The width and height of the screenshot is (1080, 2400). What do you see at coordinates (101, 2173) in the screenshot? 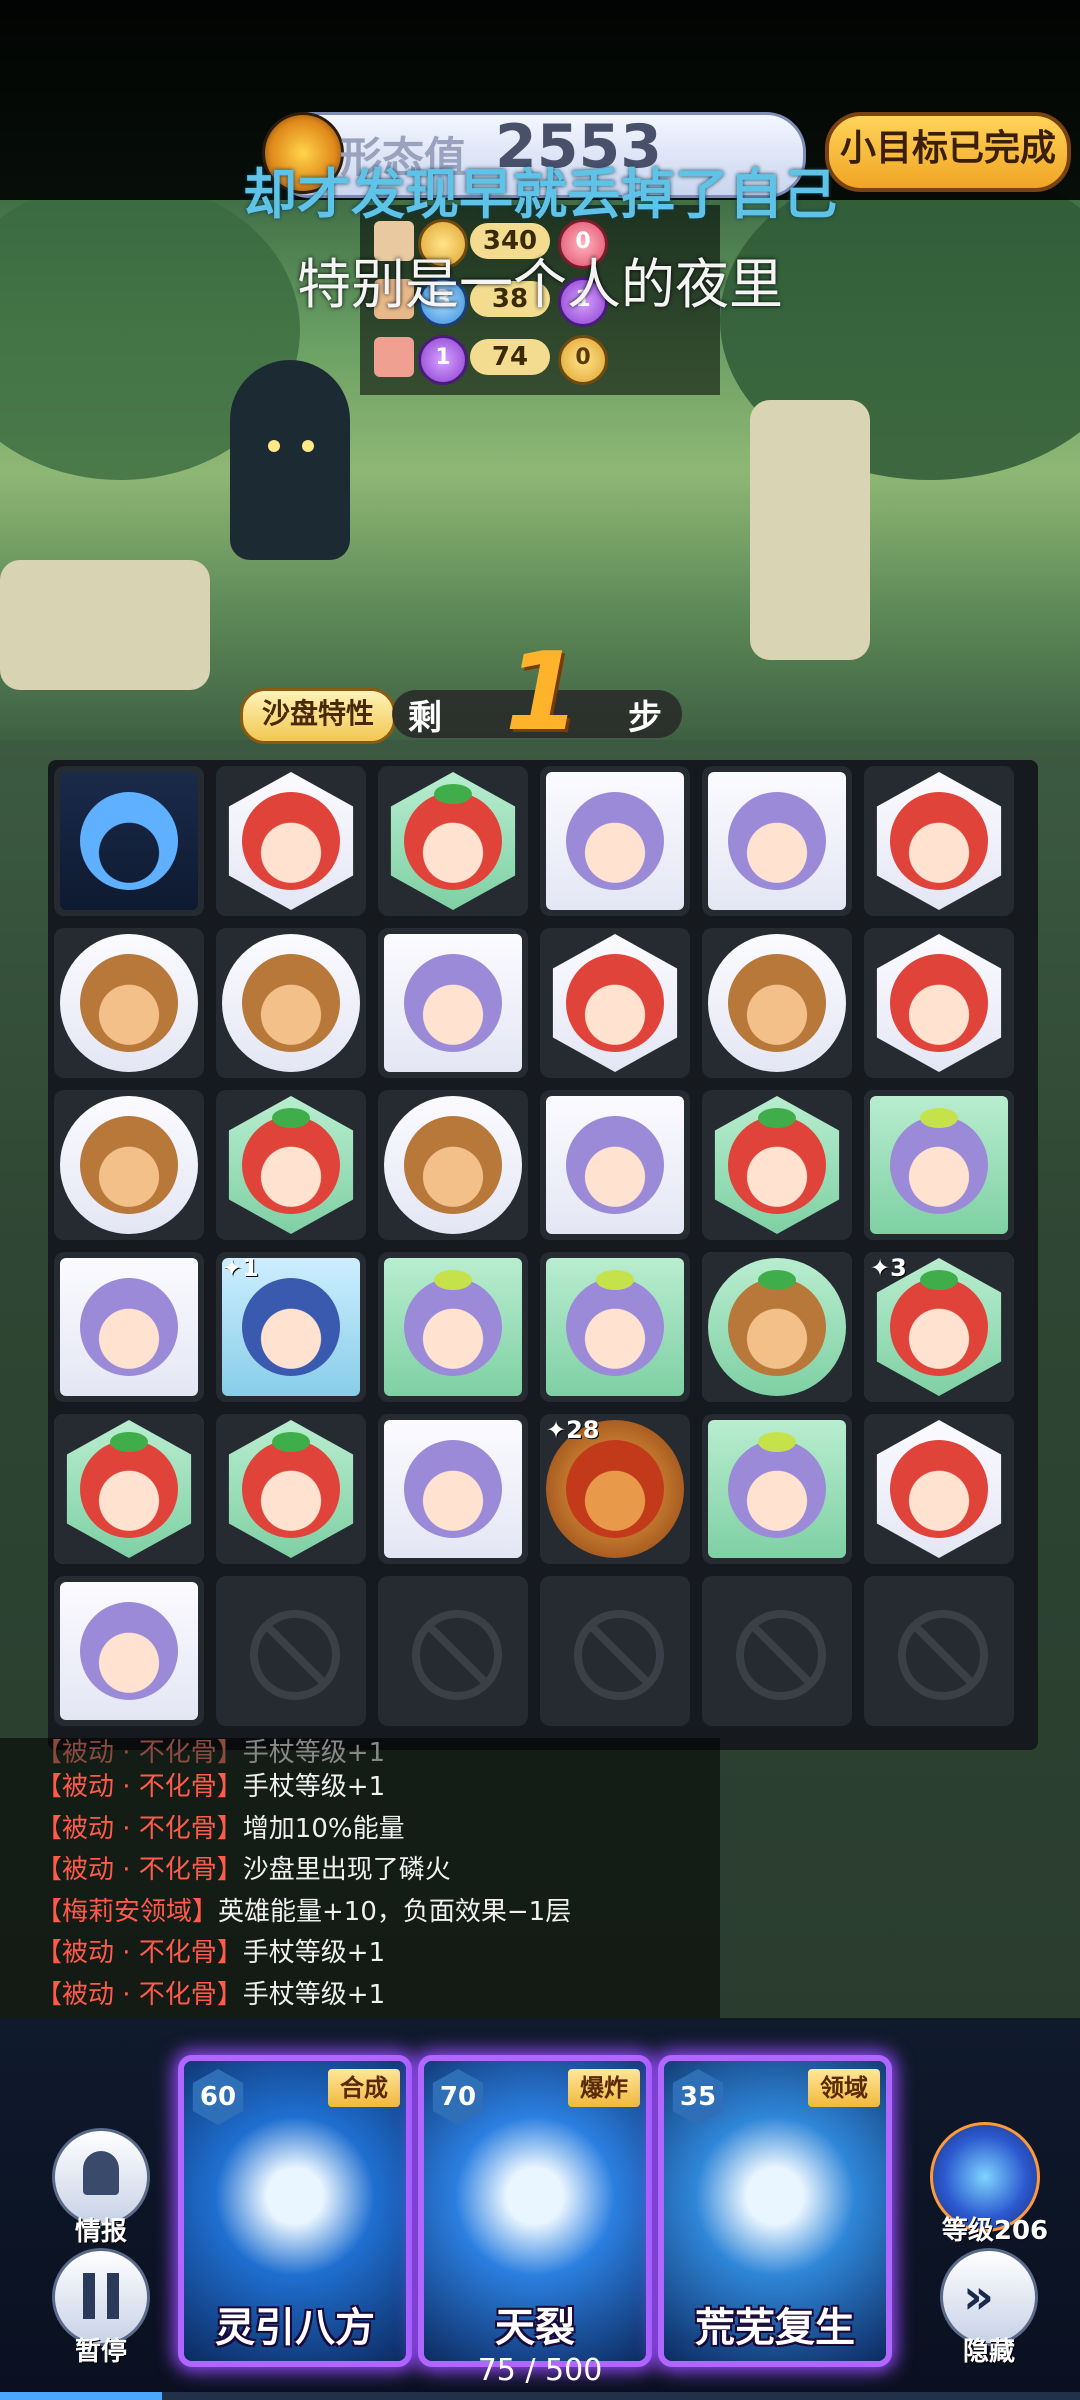
I see `alarm-icon` at bounding box center [101, 2173].